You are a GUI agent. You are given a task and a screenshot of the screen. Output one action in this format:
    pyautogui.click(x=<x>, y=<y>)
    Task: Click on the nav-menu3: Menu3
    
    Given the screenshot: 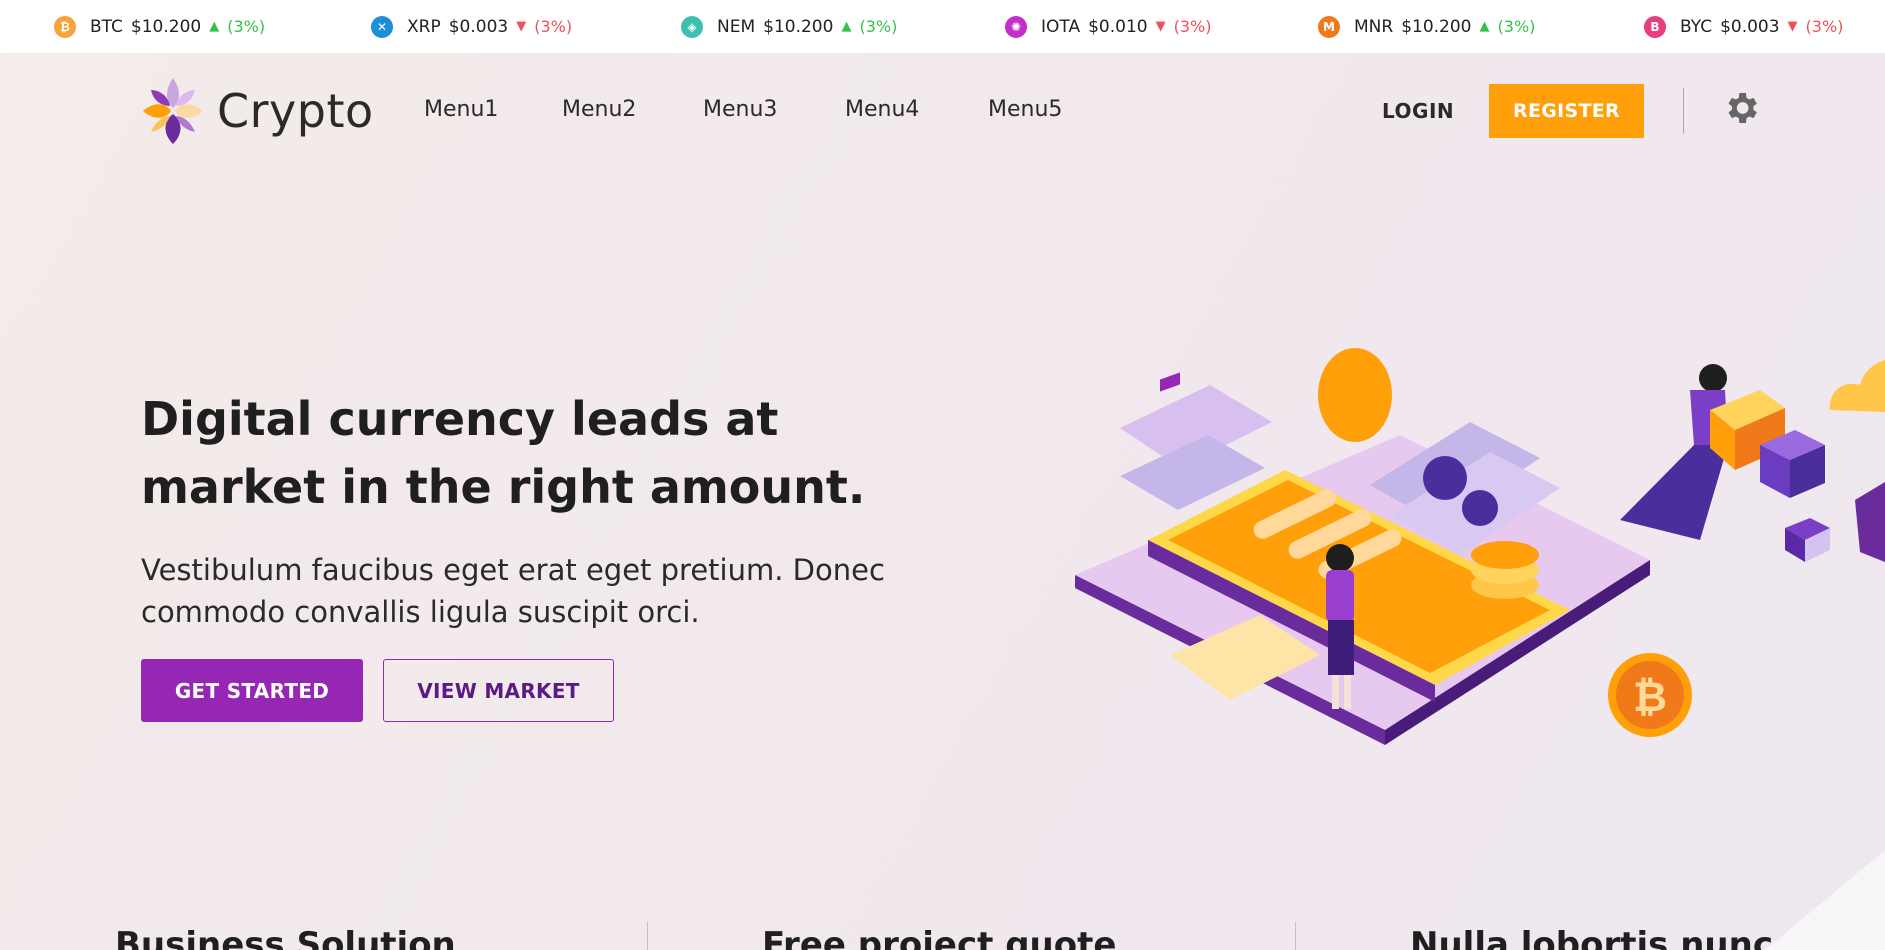 What is the action you would take?
    pyautogui.click(x=740, y=109)
    